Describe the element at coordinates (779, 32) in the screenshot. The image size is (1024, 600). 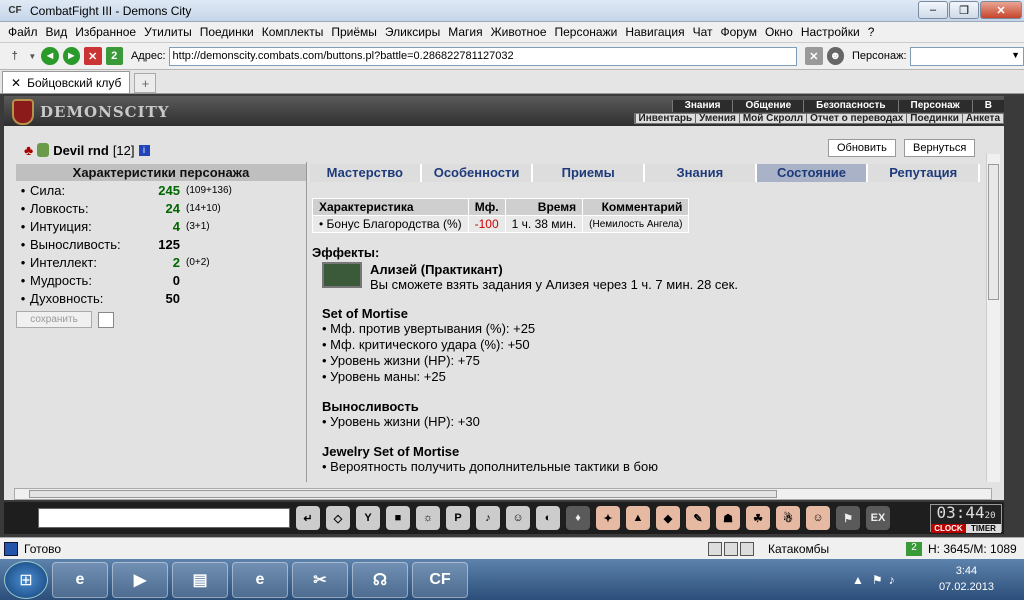
I see `menu-window: Окно` at that location.